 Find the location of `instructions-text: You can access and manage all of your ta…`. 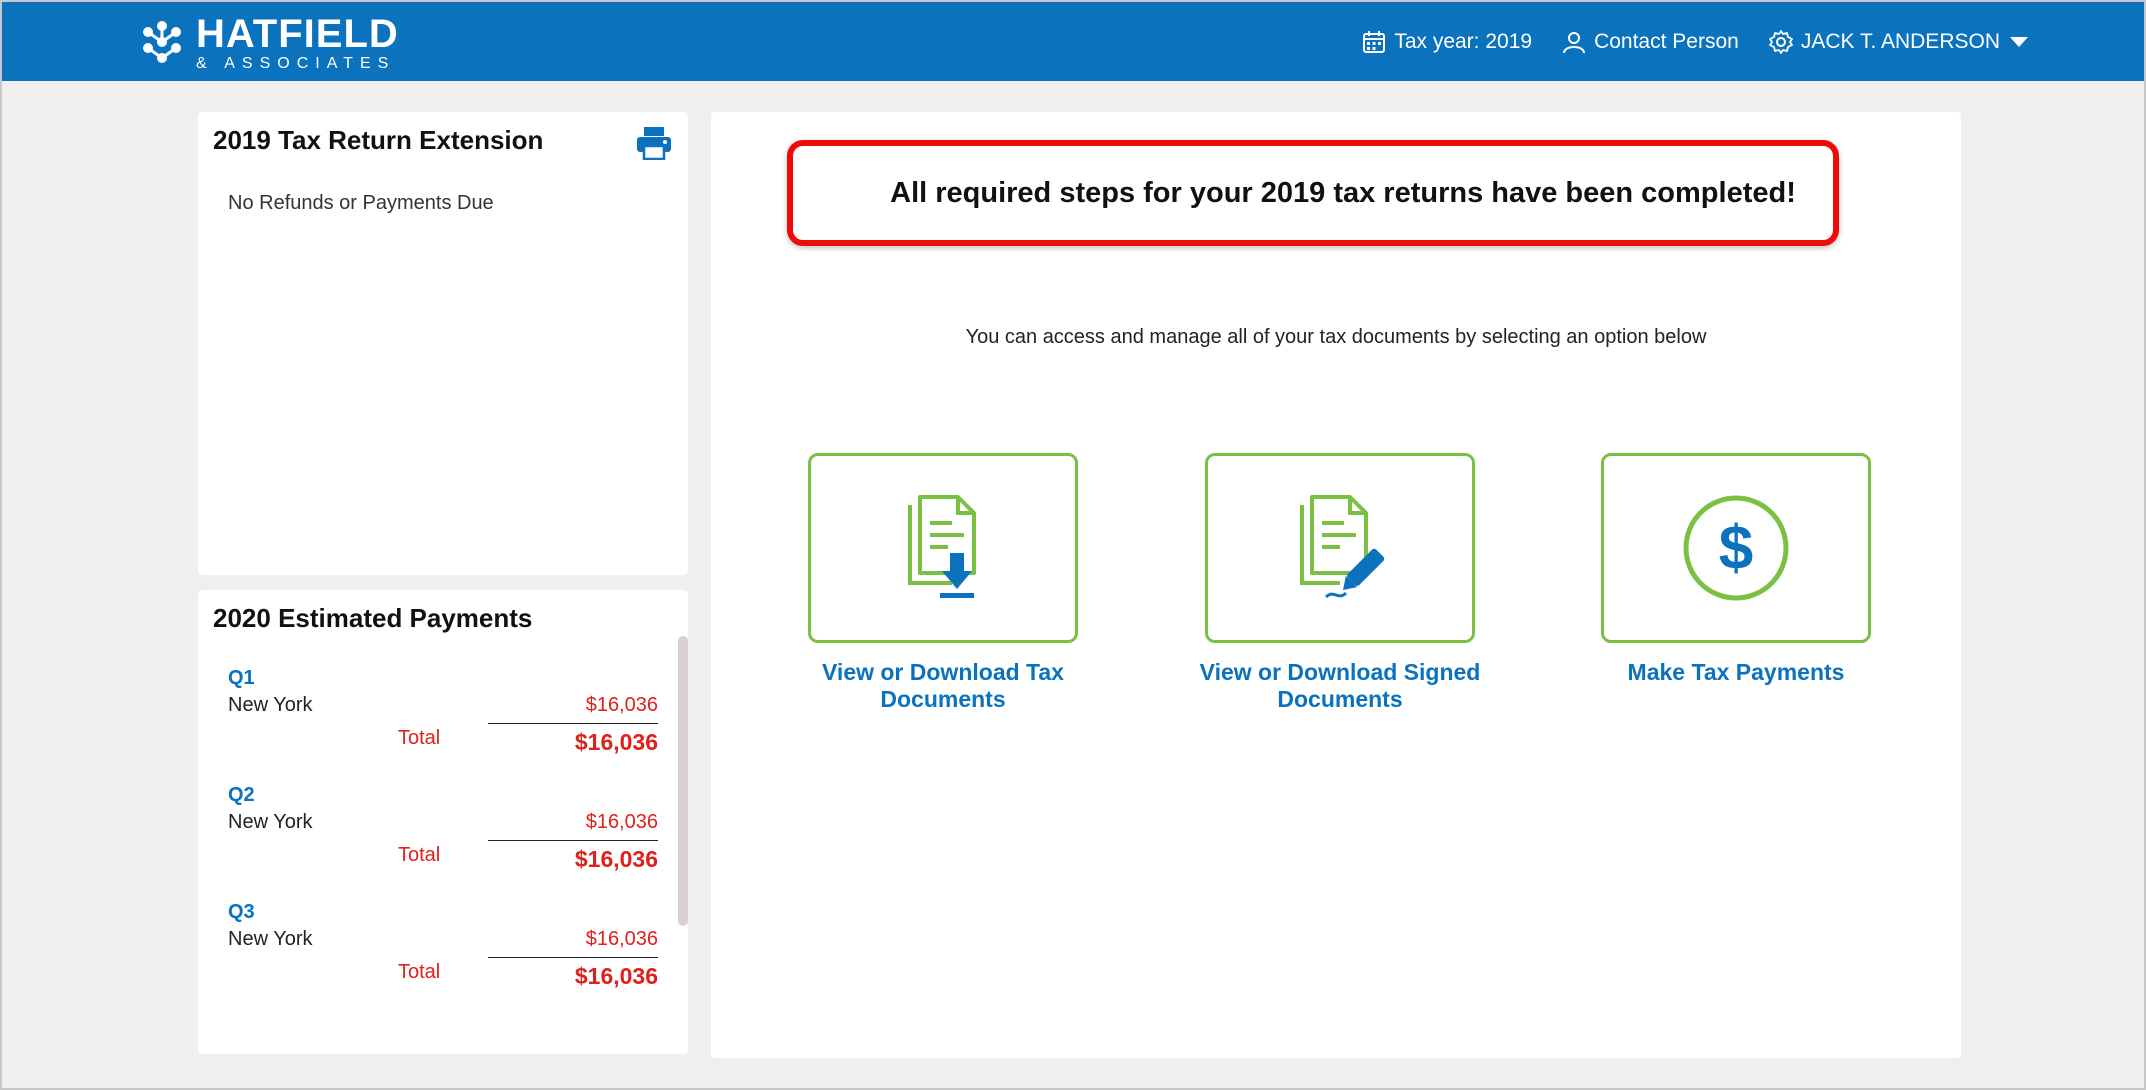

instructions-text: You can access and manage all of your ta… is located at coordinates (1336, 337).